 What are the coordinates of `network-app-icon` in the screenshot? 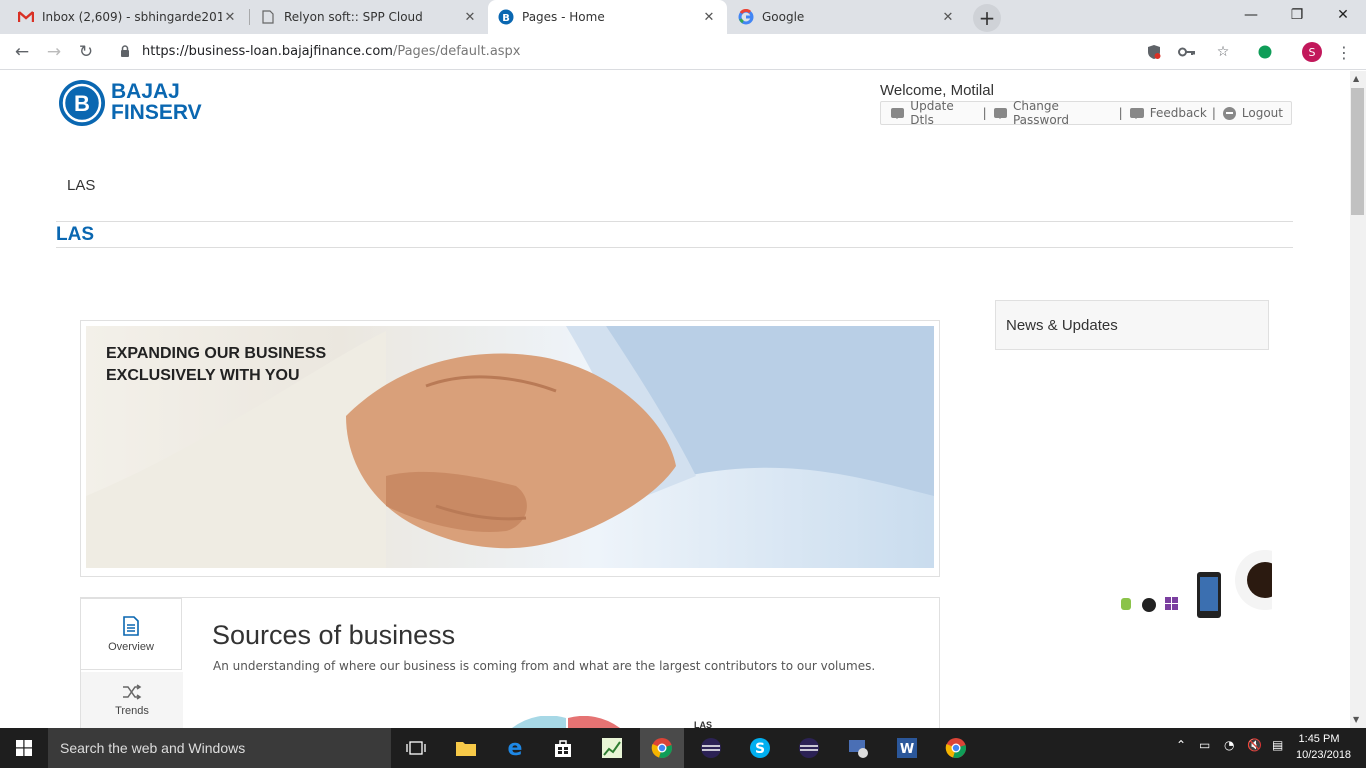 It's located at (858, 748).